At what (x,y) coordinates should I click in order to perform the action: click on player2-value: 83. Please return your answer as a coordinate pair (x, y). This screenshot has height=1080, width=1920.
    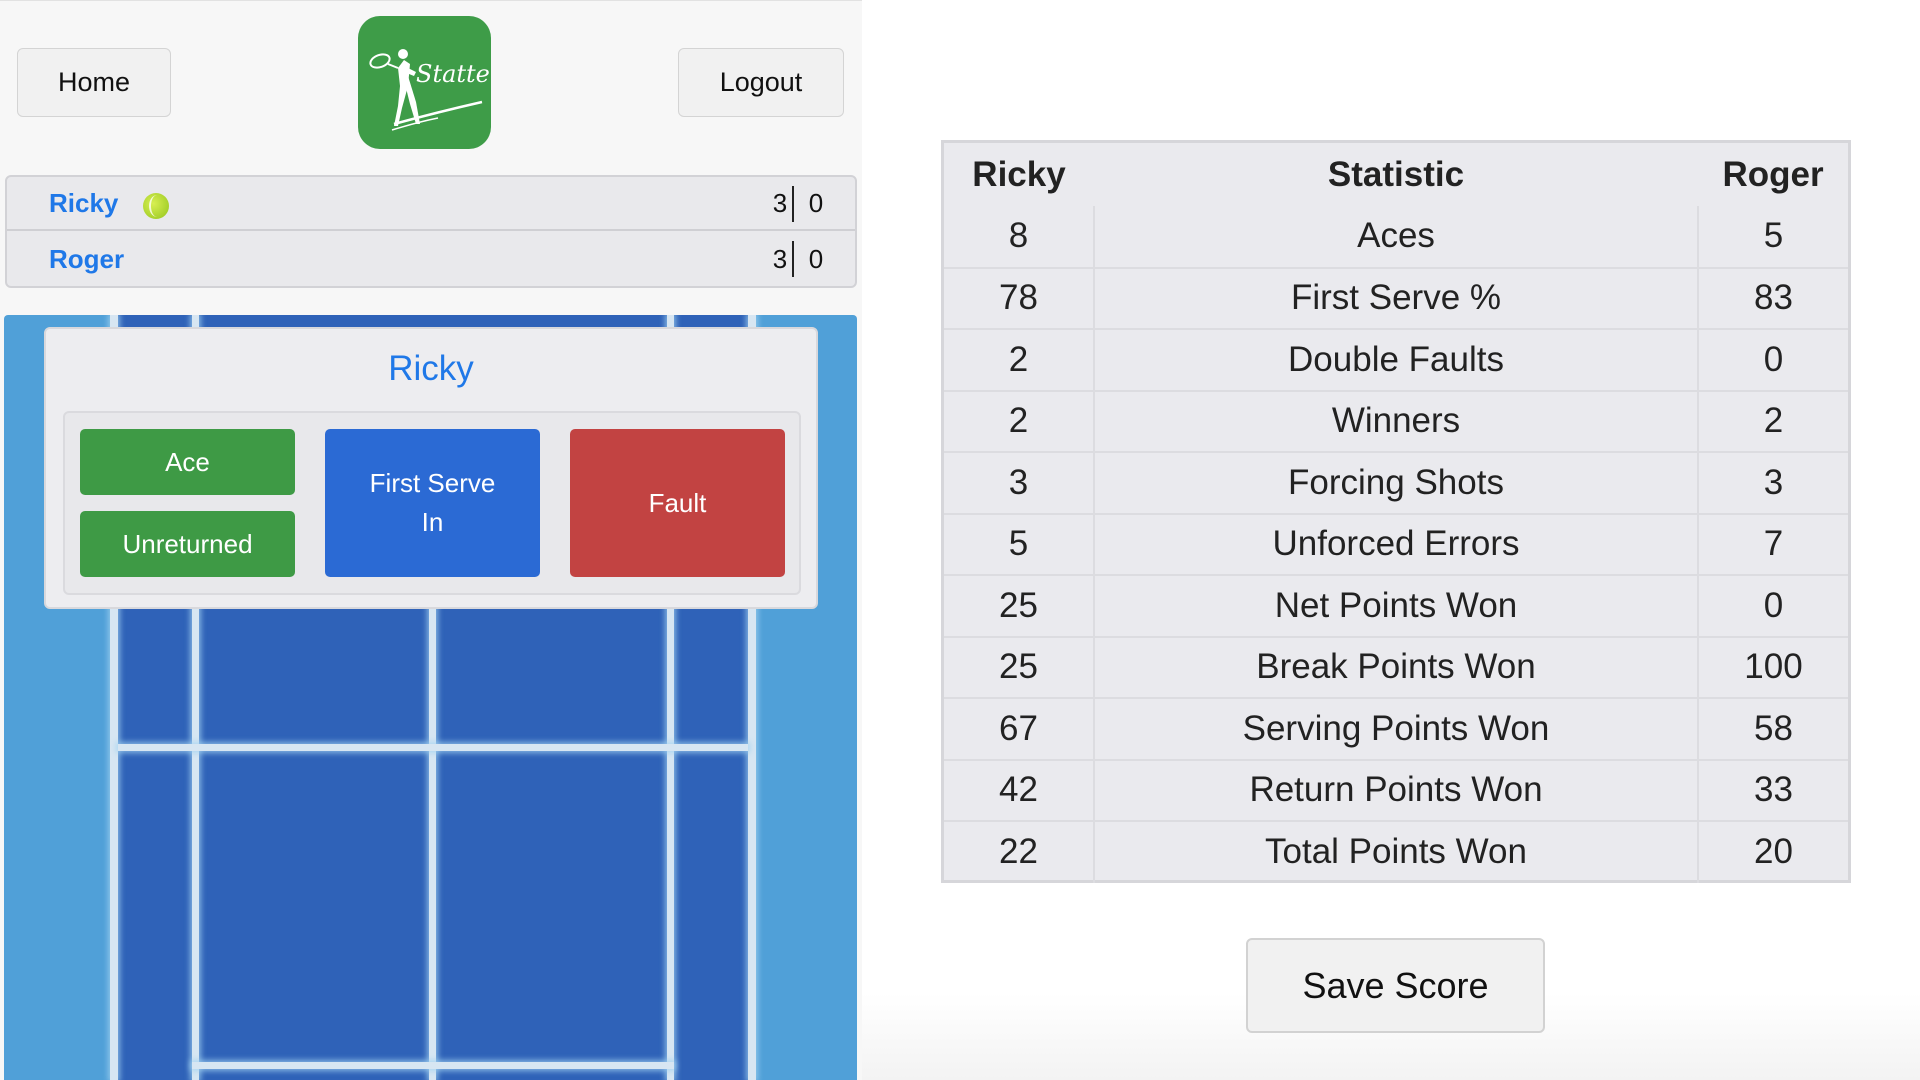
    Looking at the image, I should click on (1773, 297).